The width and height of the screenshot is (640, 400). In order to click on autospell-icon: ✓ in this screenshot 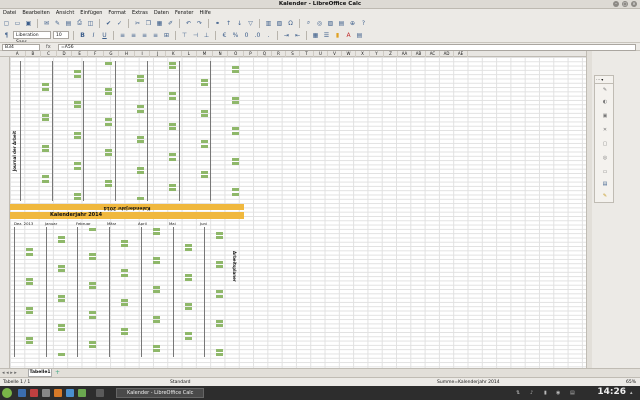, I will do `click(119, 23)`.